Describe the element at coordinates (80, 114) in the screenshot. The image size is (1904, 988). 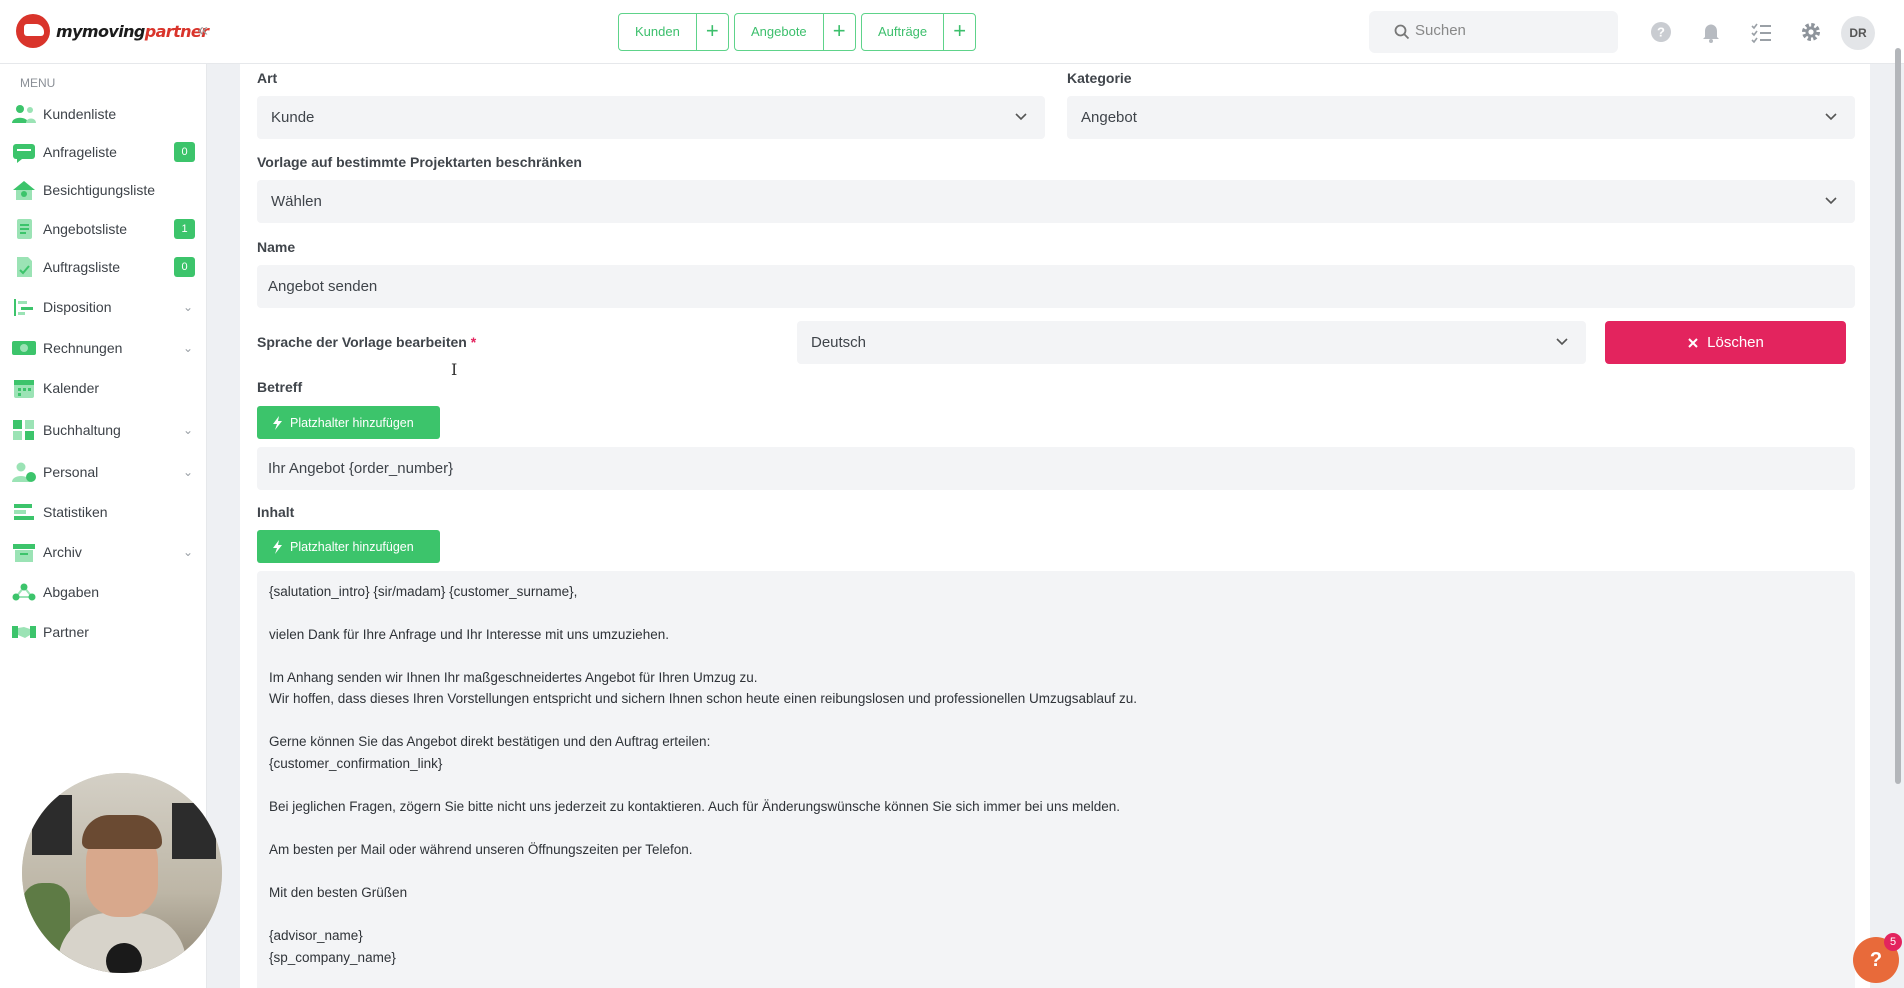
I see `sidebar-item-label: Kundenliste` at that location.